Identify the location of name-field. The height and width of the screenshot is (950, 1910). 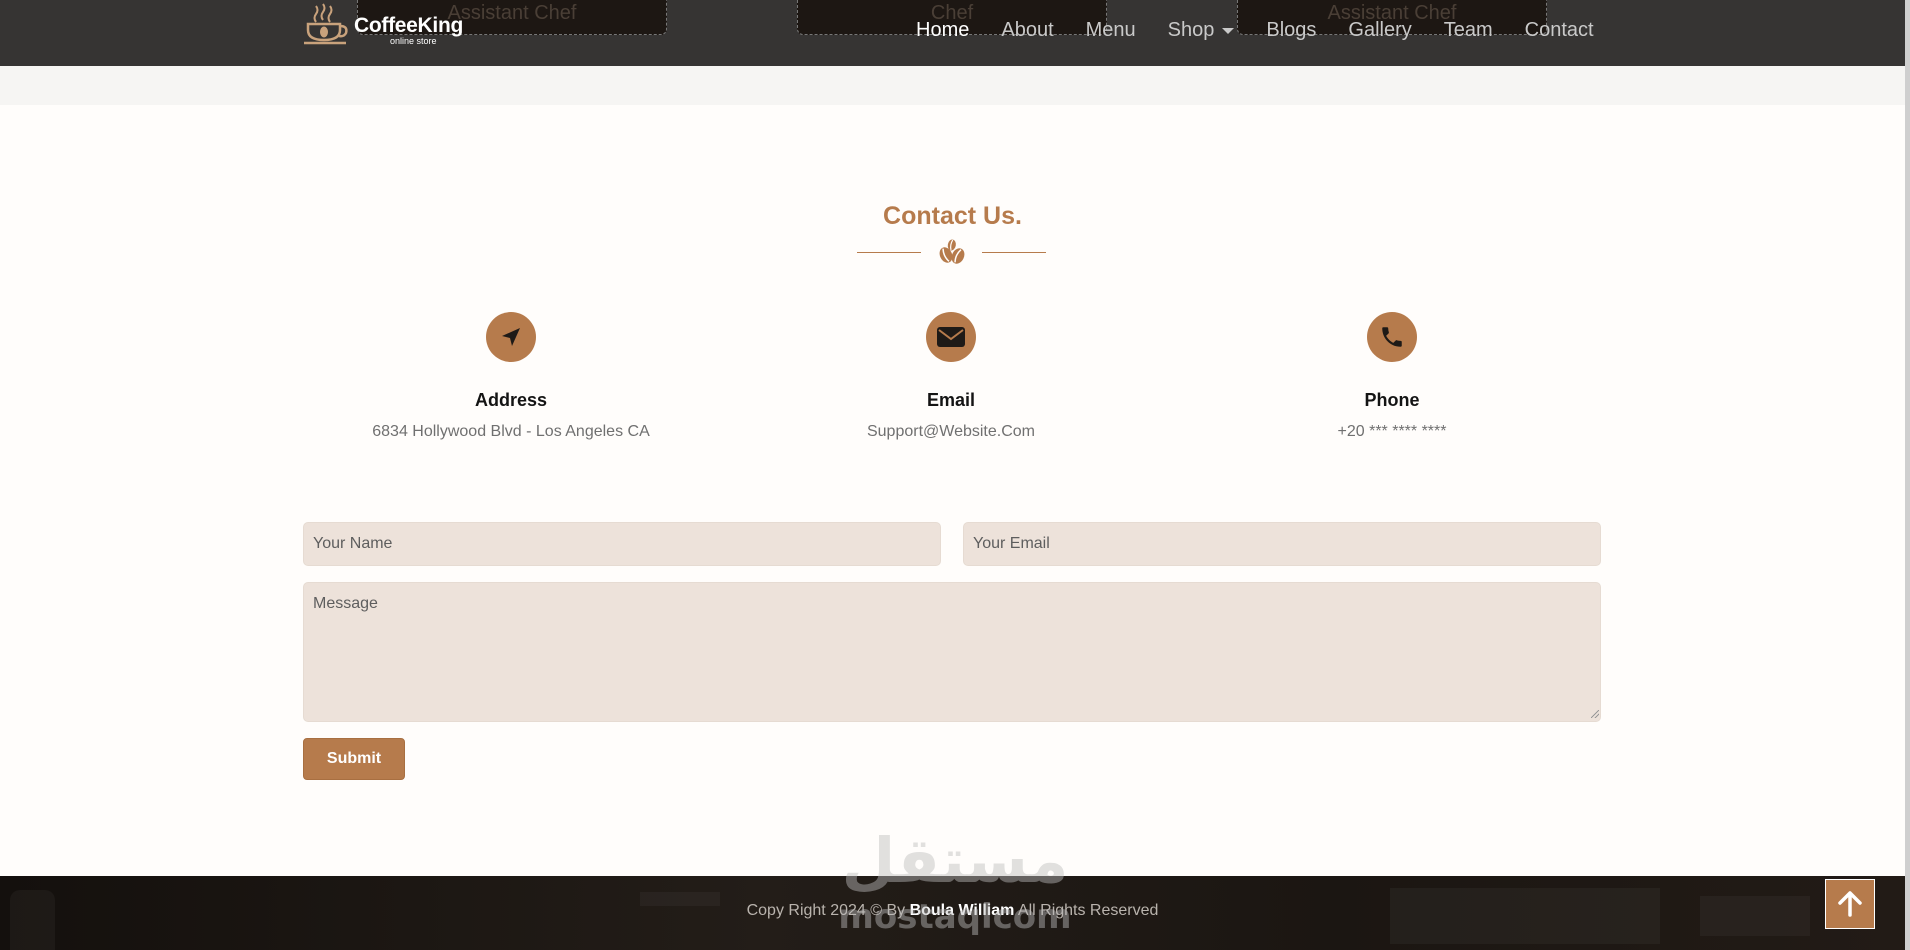
(622, 544).